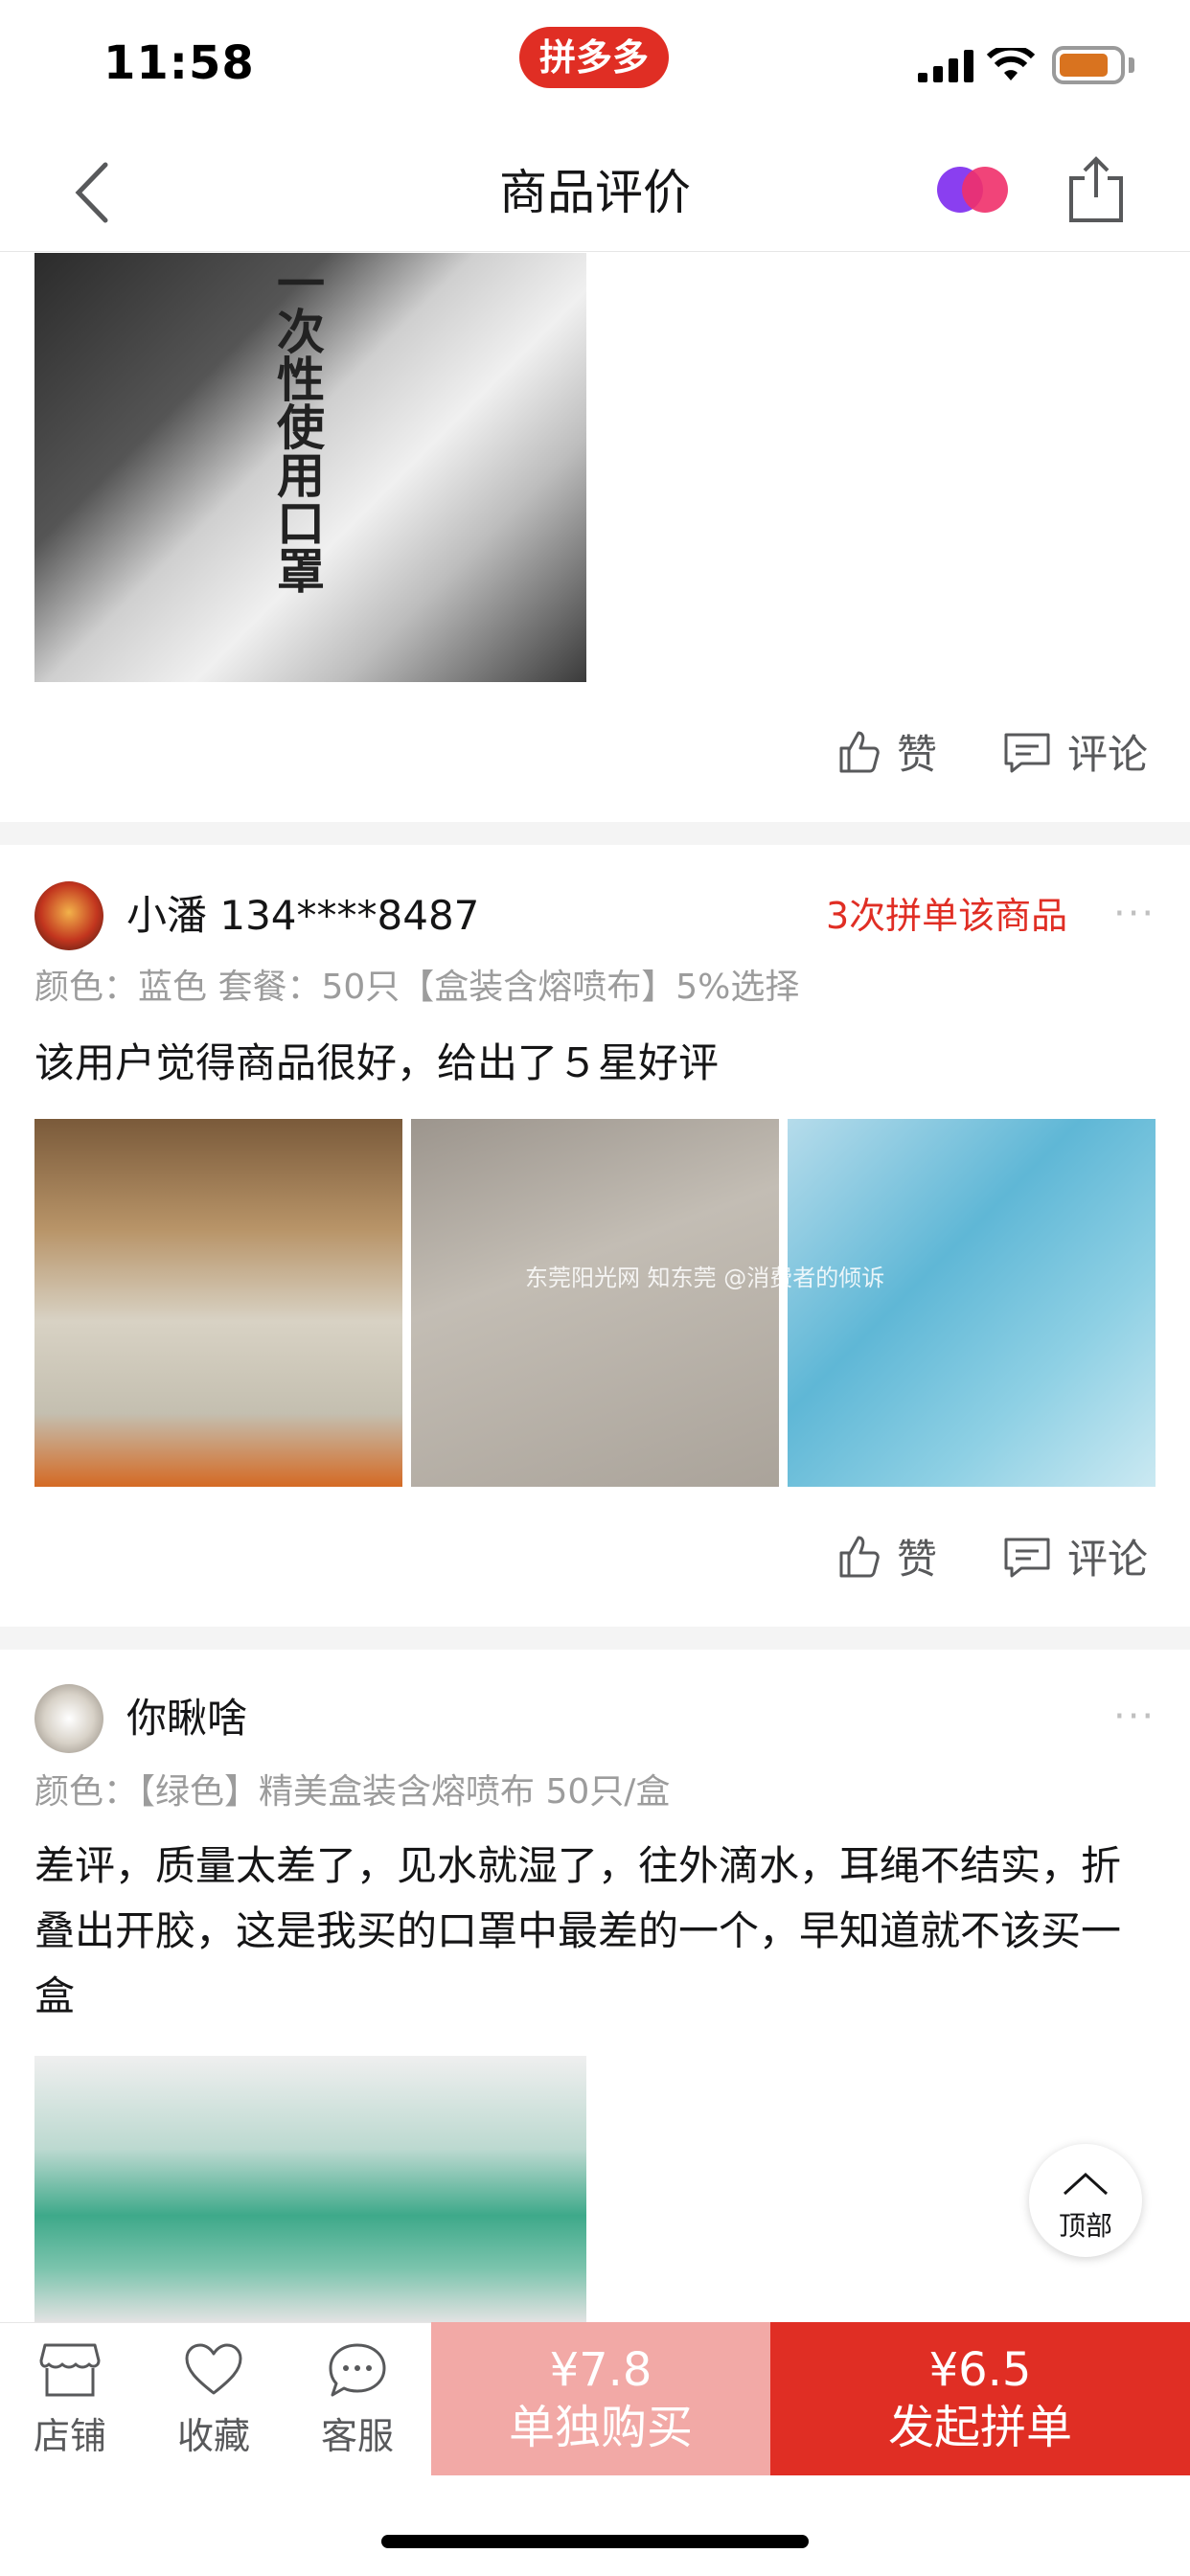  I want to click on customer-service-label: 客服, so click(357, 2436).